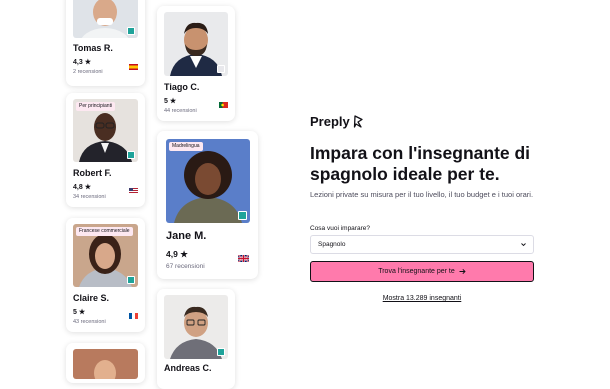 The height and width of the screenshot is (389, 610). What do you see at coordinates (133, 67) in the screenshot?
I see `spain-flag-icon` at bounding box center [133, 67].